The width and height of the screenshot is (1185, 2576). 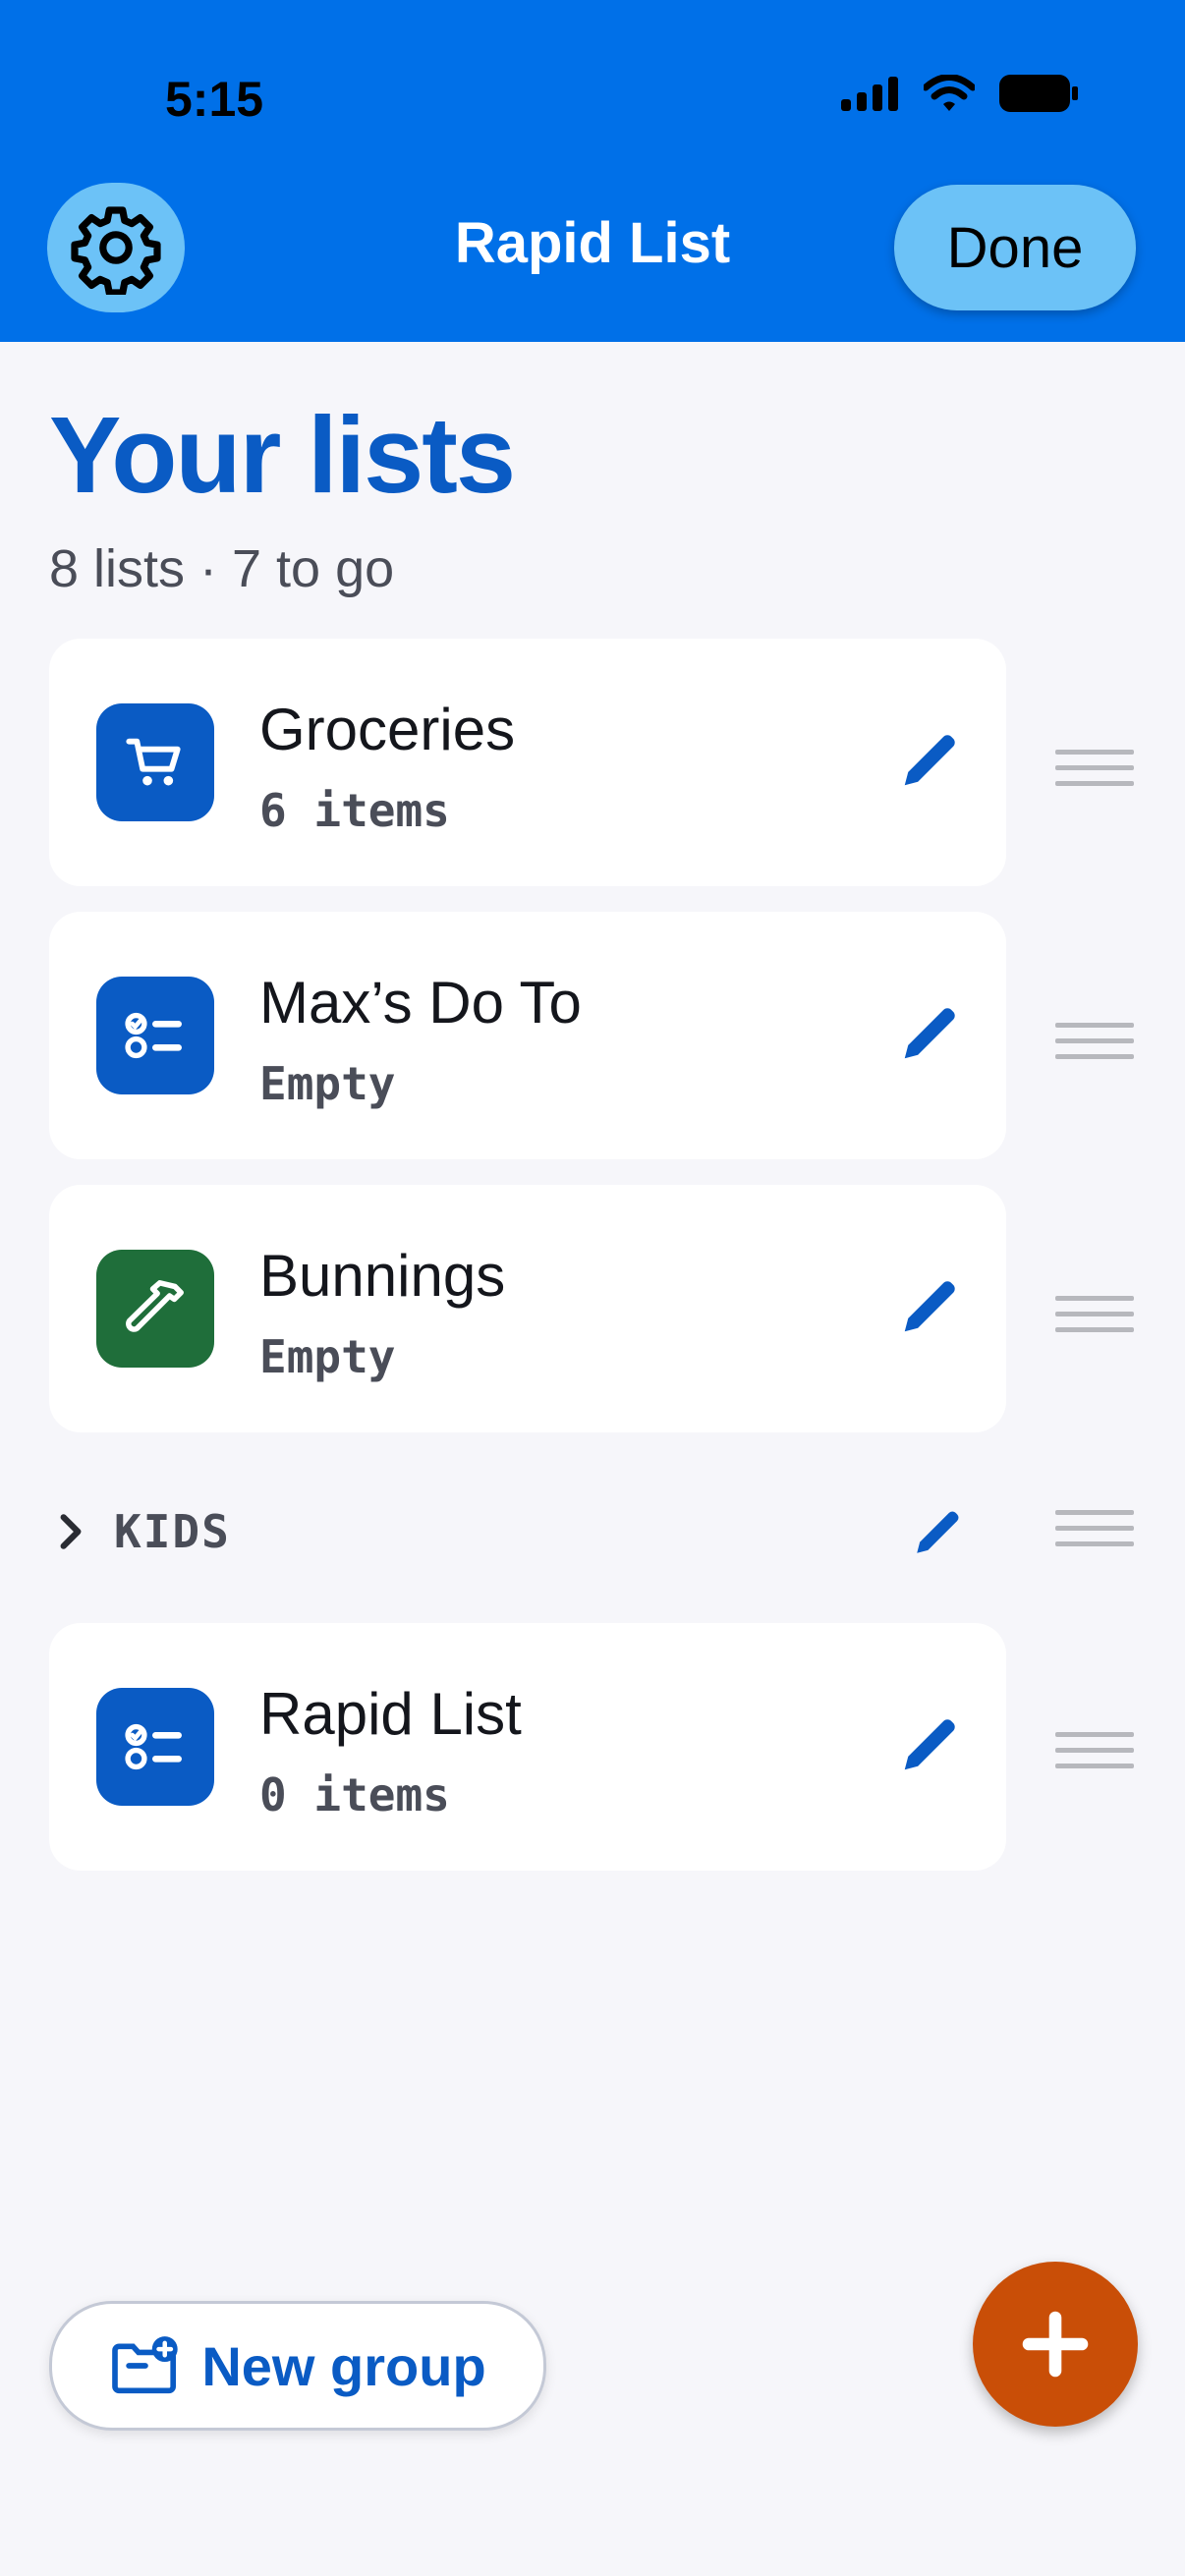 I want to click on list-title: Bunnings, so click(x=383, y=1276).